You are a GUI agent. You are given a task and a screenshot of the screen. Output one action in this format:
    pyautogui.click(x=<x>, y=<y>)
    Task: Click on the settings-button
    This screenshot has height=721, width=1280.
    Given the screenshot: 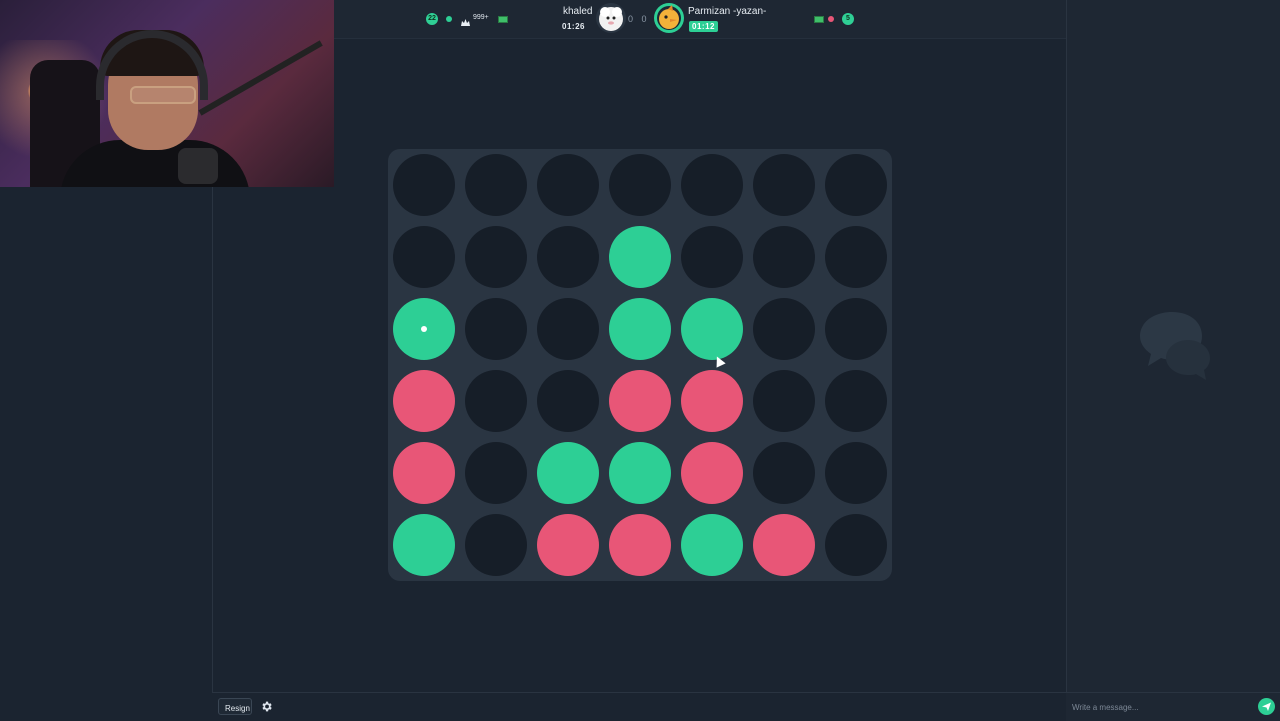 What is the action you would take?
    pyautogui.click(x=266, y=706)
    